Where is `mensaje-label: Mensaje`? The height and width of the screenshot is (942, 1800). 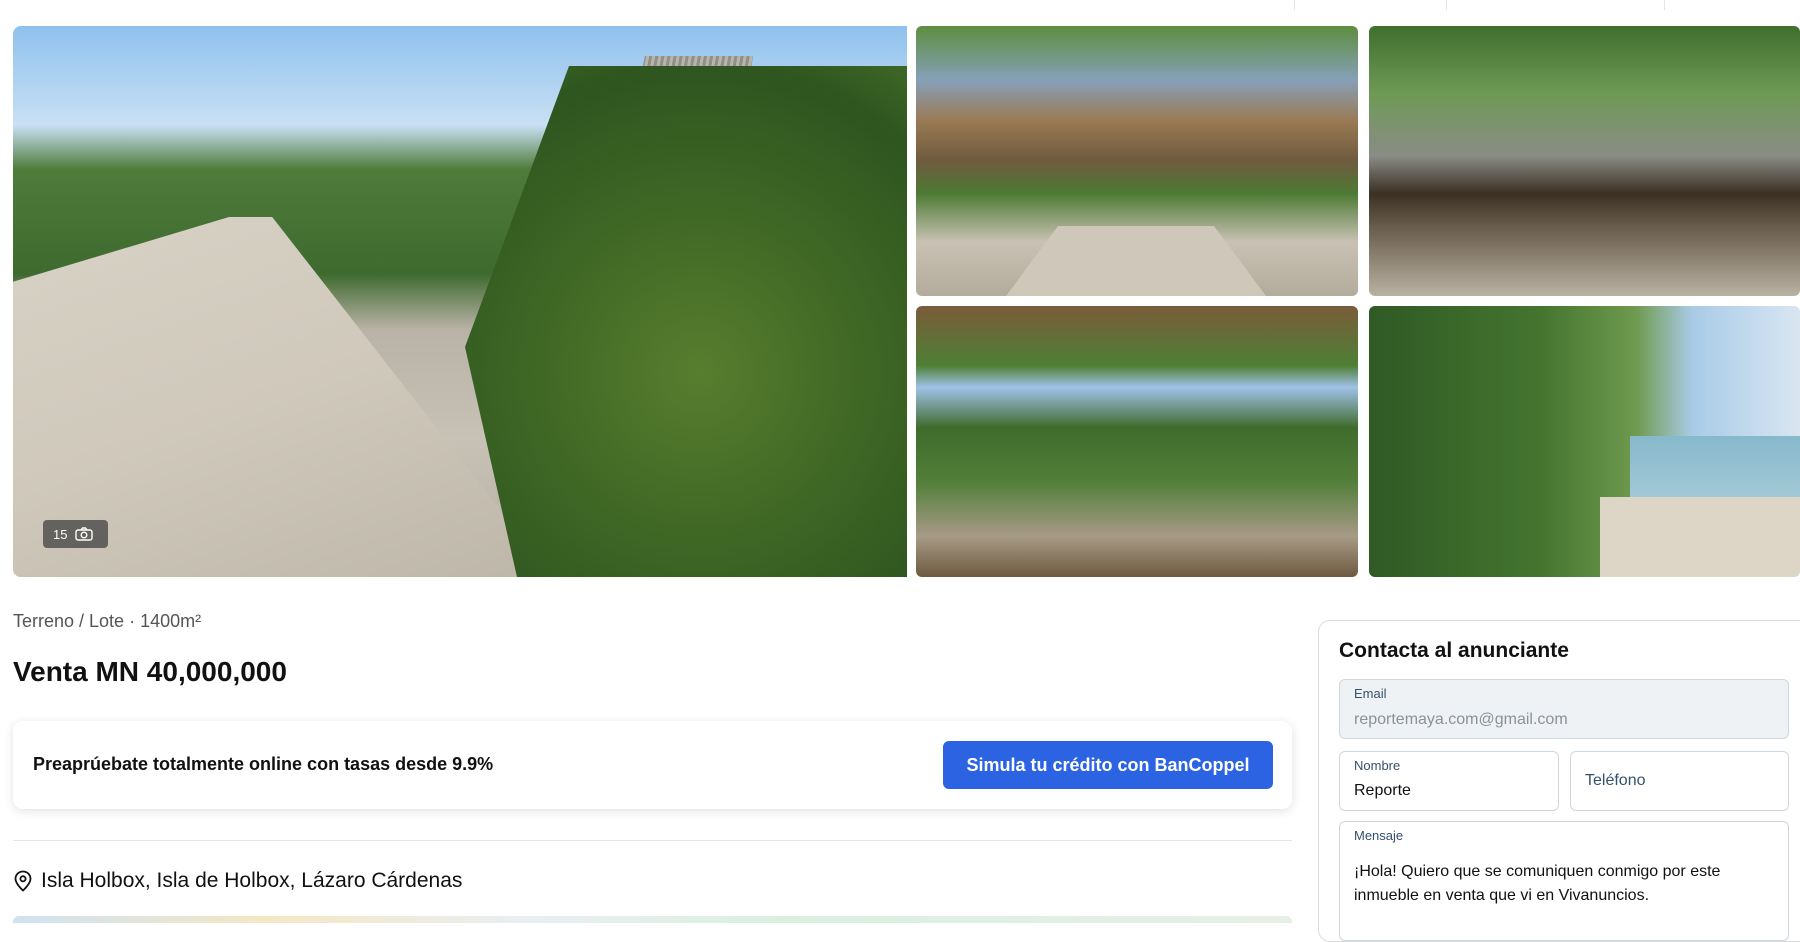
mensaje-label: Mensaje is located at coordinates (1379, 835).